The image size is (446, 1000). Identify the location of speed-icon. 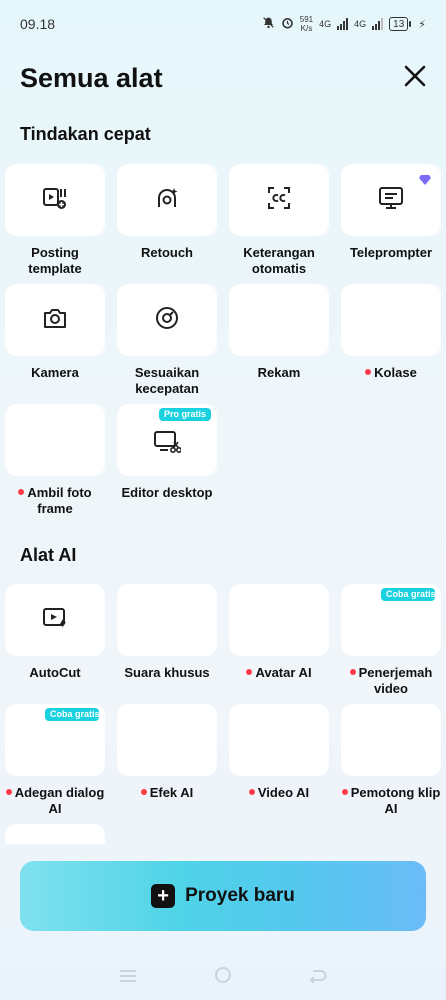
(167, 320).